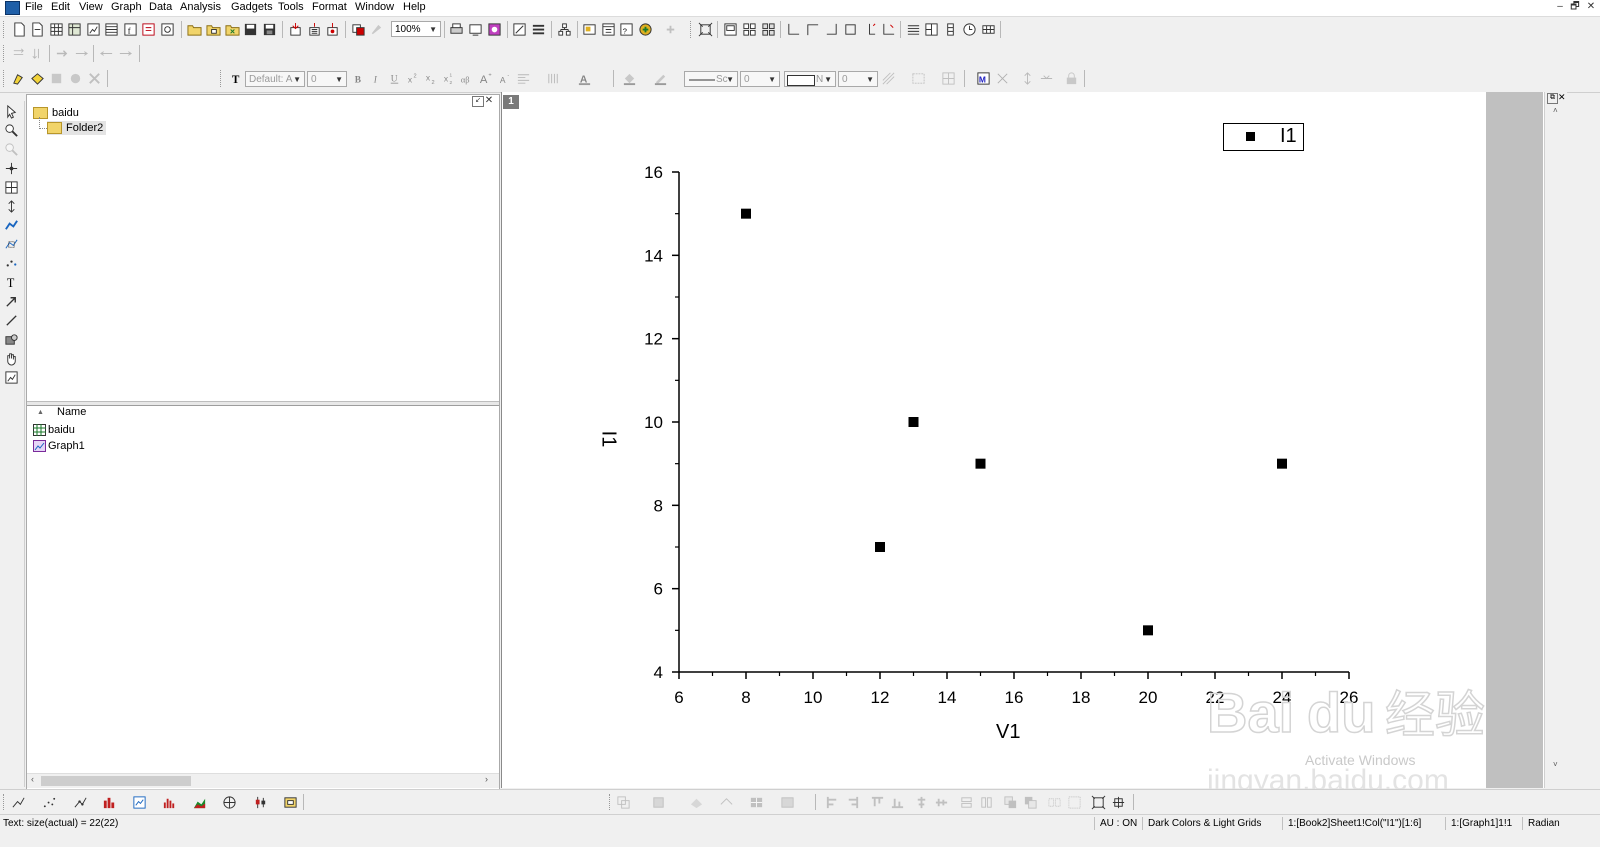 The height and width of the screenshot is (847, 1600). What do you see at coordinates (40, 412) in the screenshot?
I see `sort-up-icon: ▲` at bounding box center [40, 412].